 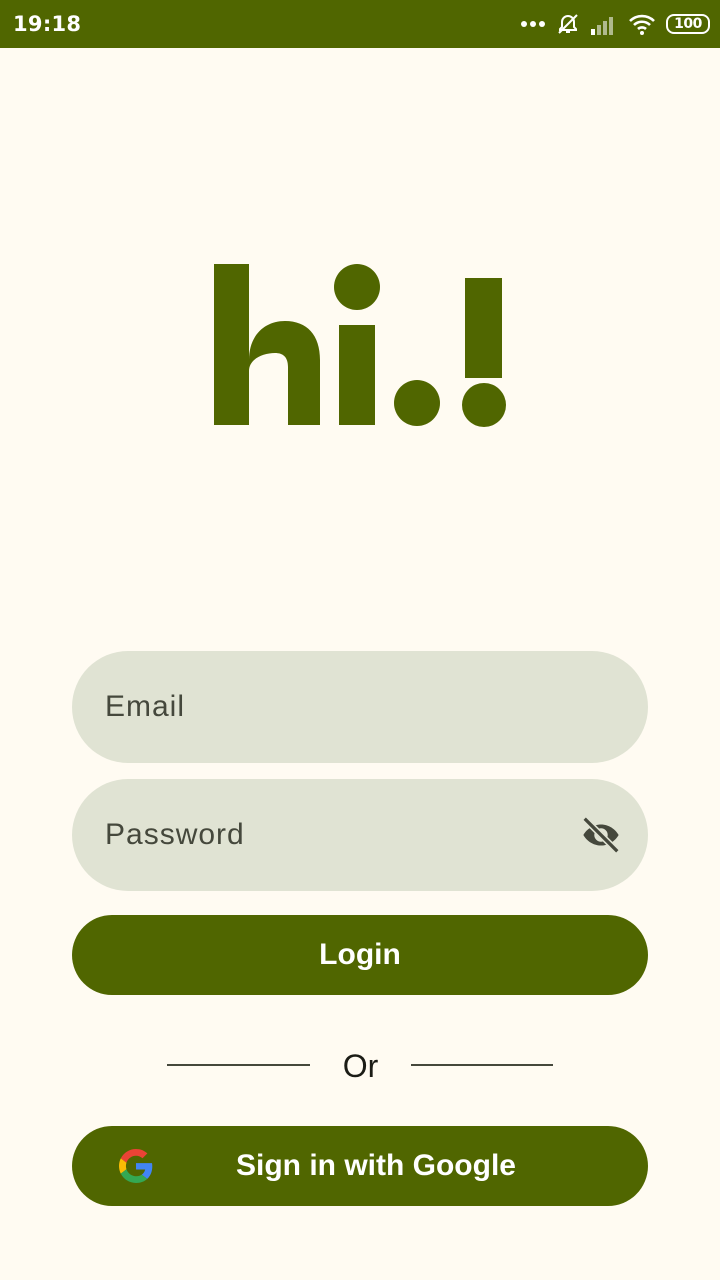 I want to click on status-time: 19:18, so click(x=47, y=24).